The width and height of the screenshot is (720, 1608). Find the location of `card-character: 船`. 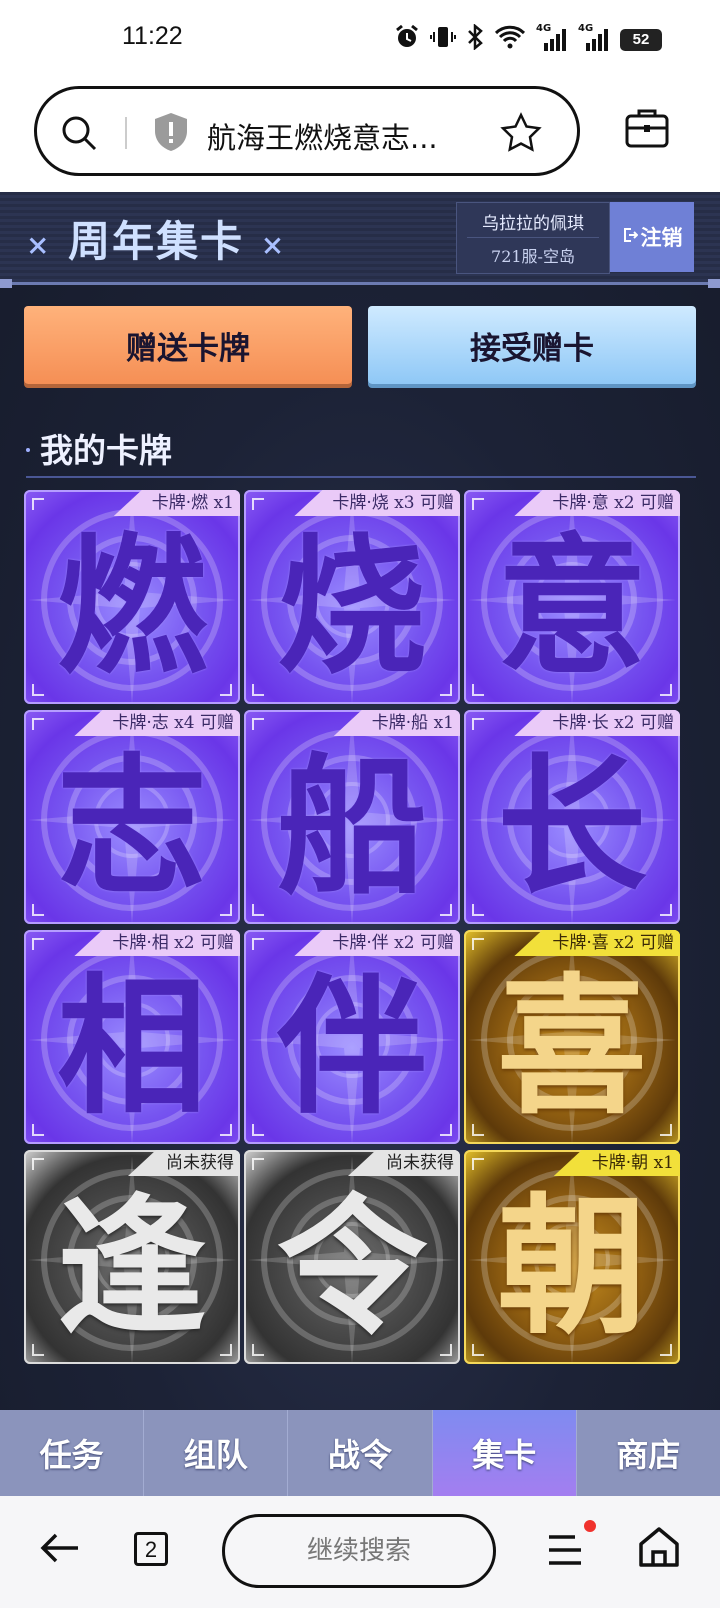

card-character: 船 is located at coordinates (351, 827).